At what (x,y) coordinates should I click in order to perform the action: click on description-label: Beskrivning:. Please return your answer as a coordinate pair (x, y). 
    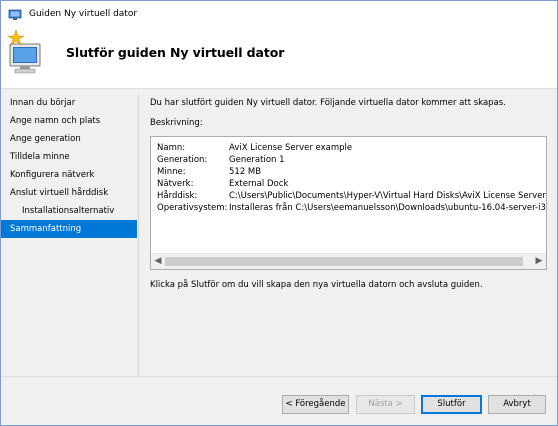
    Looking at the image, I should click on (176, 123).